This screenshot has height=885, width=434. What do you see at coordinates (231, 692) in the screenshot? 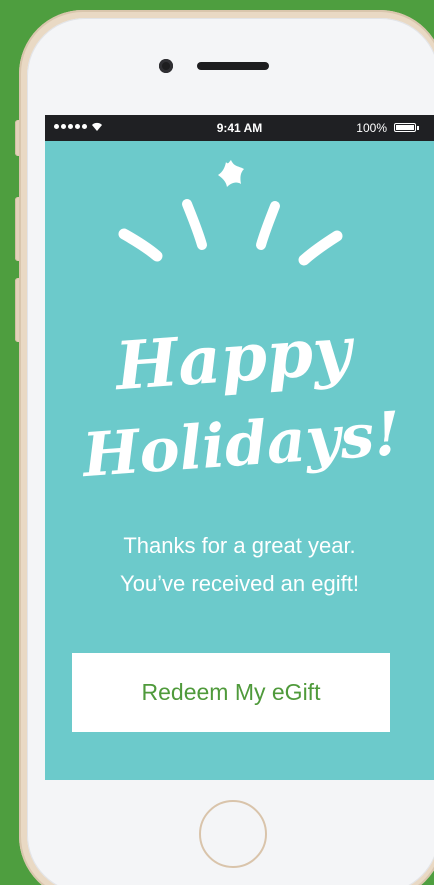
I see `redeem-egift-button: Redeem My eGift` at bounding box center [231, 692].